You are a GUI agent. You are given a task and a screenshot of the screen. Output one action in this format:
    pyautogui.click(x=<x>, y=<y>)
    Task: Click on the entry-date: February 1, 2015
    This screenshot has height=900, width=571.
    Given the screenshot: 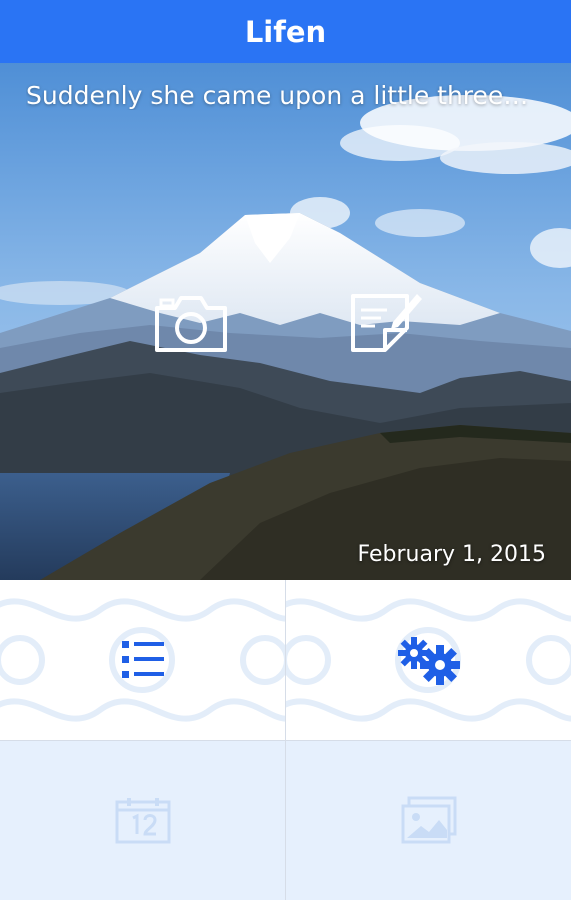 What is the action you would take?
    pyautogui.click(x=451, y=554)
    